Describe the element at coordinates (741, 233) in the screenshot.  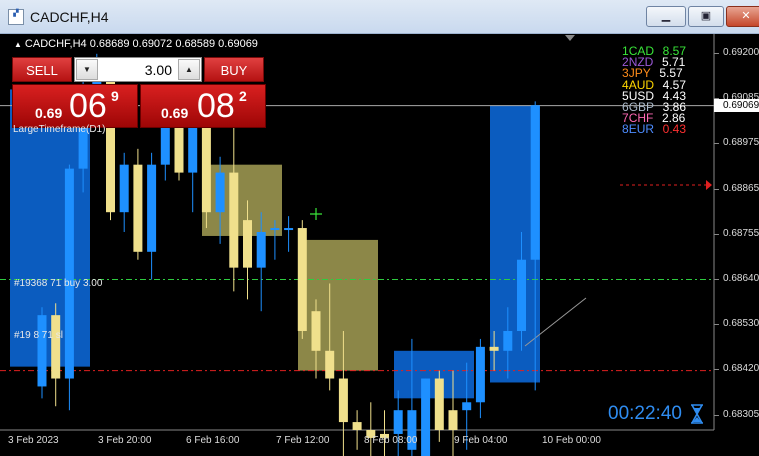
I see `price-tick-label: 0.68755` at that location.